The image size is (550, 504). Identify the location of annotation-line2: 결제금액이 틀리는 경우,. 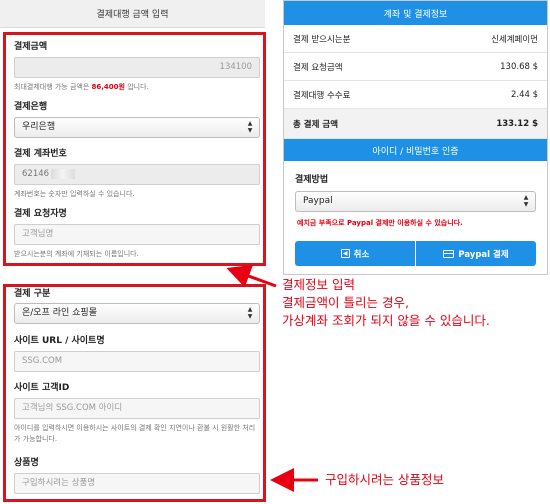
(345, 302).